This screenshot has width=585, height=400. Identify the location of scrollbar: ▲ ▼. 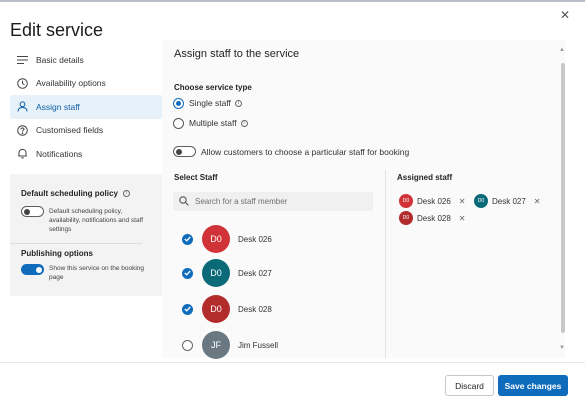
(562, 201).